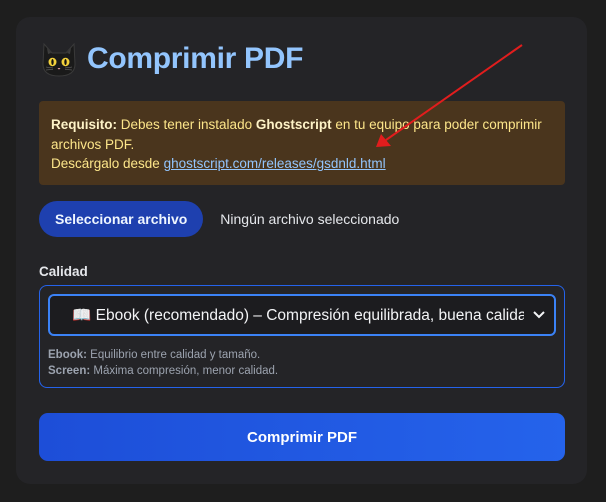 The height and width of the screenshot is (502, 606). I want to click on quality-label: Calidad, so click(63, 271).